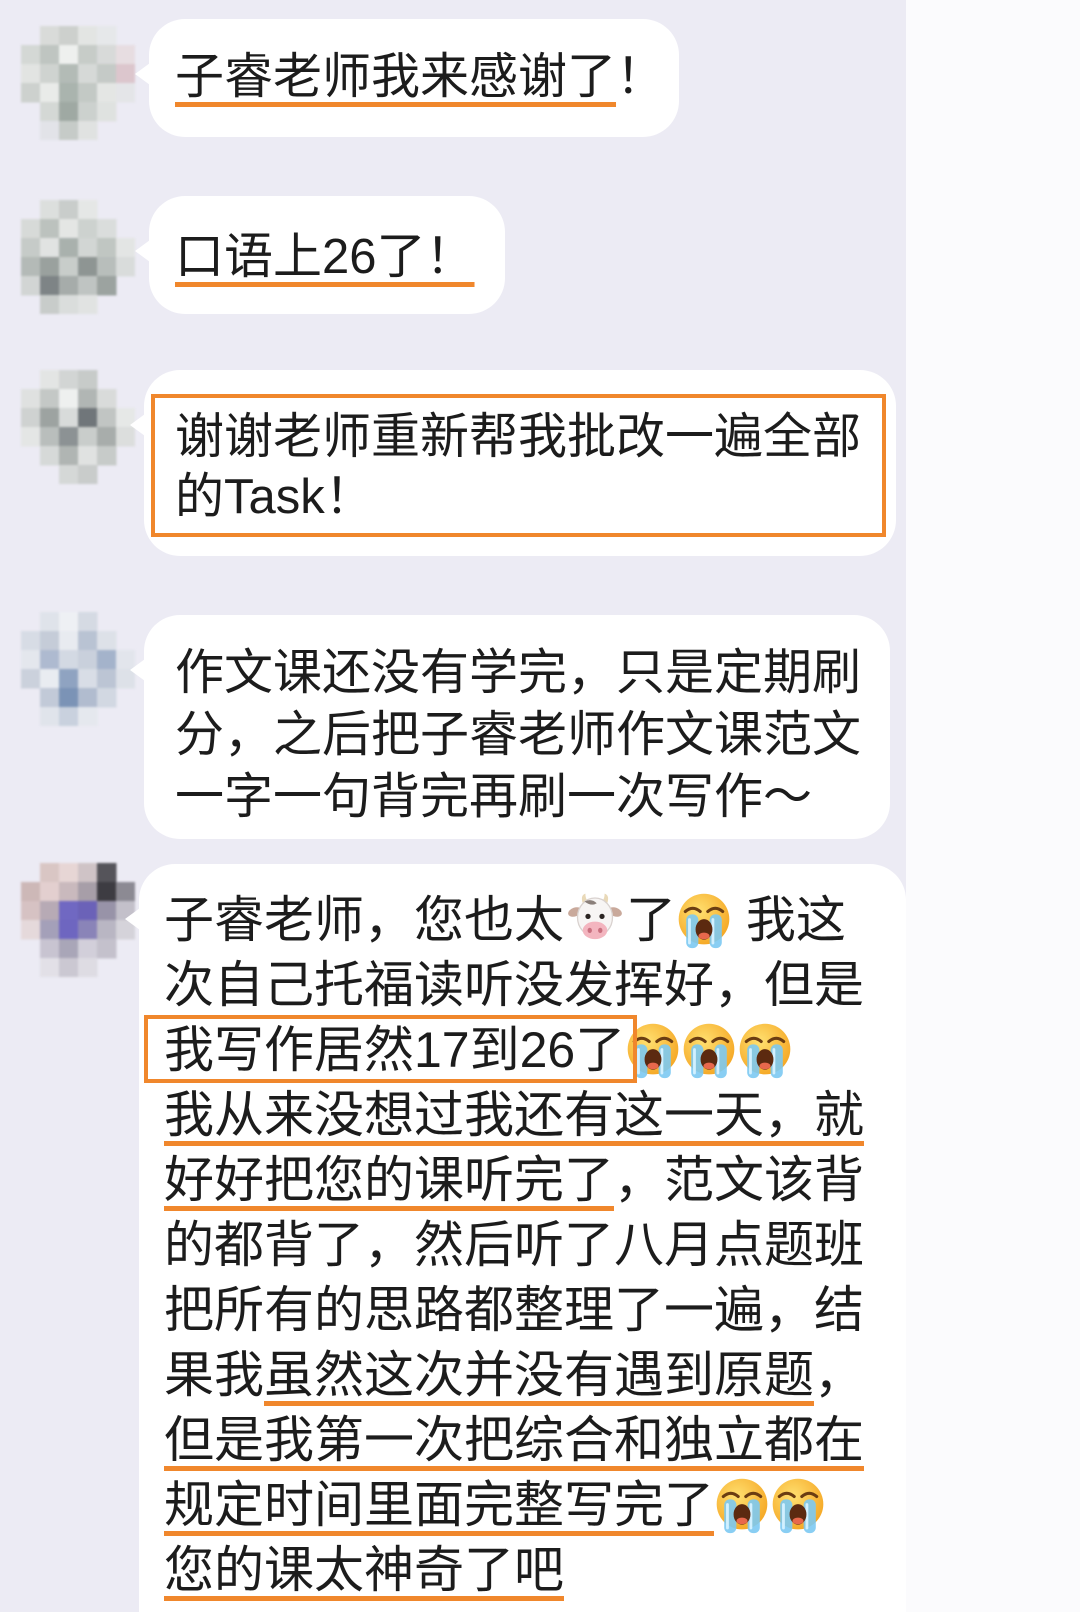 Image resolution: width=1080 pixels, height=1612 pixels. What do you see at coordinates (518, 735) in the screenshot?
I see `message-line: 分，之后把子睿老师作文课范文` at bounding box center [518, 735].